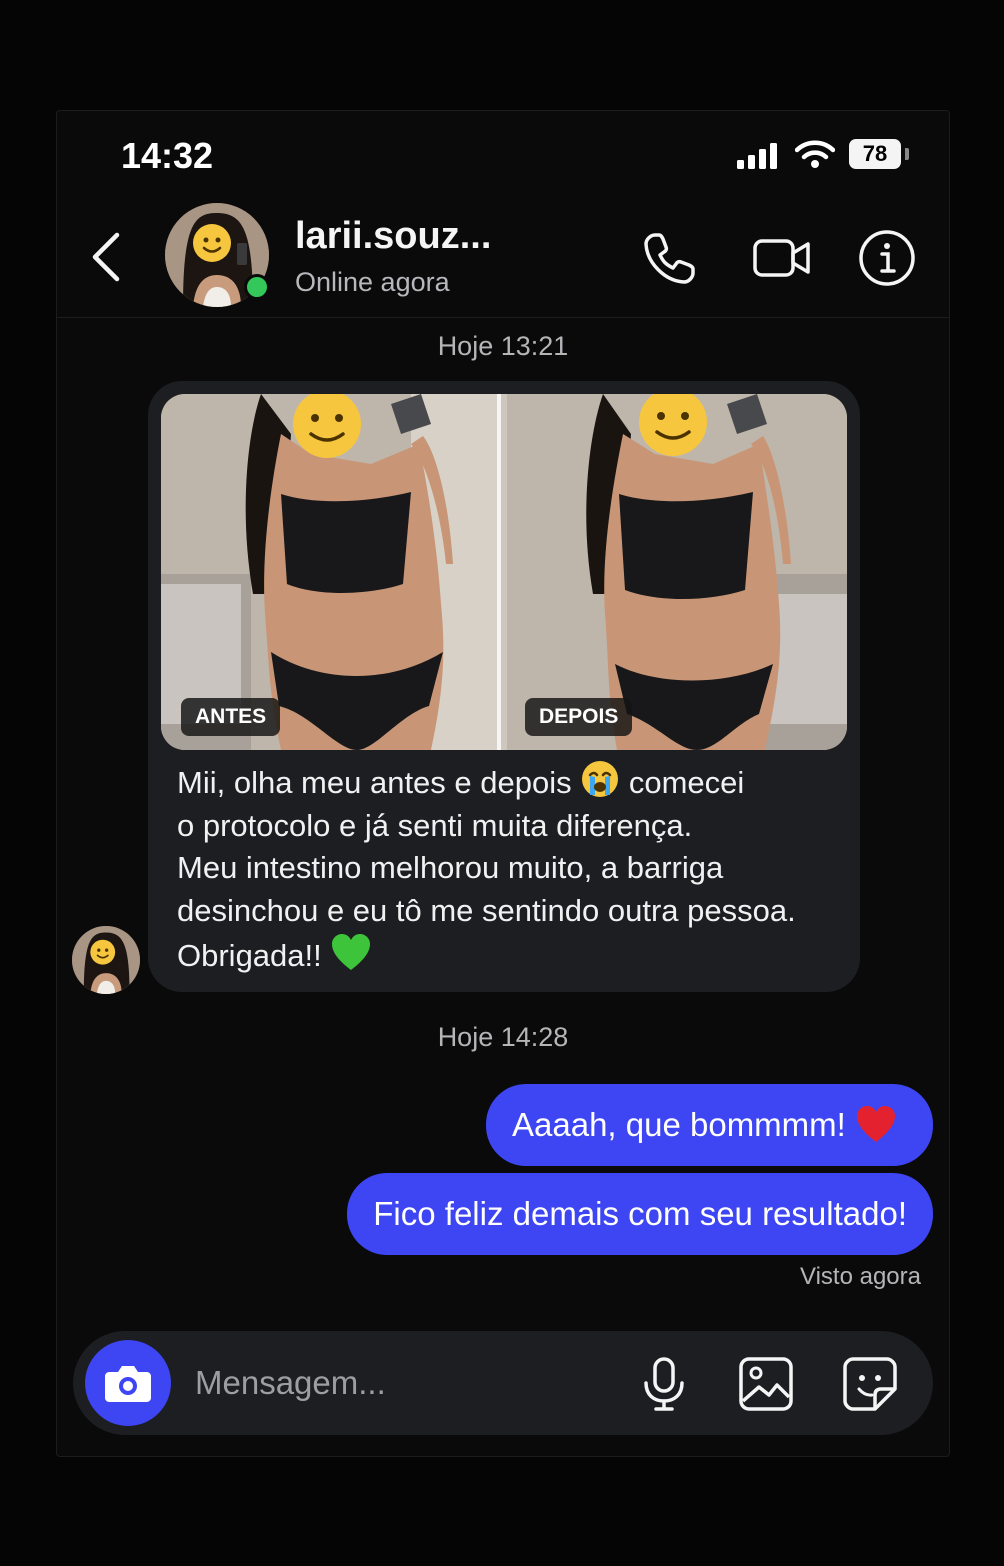  I want to click on wifi-icon, so click(815, 154).